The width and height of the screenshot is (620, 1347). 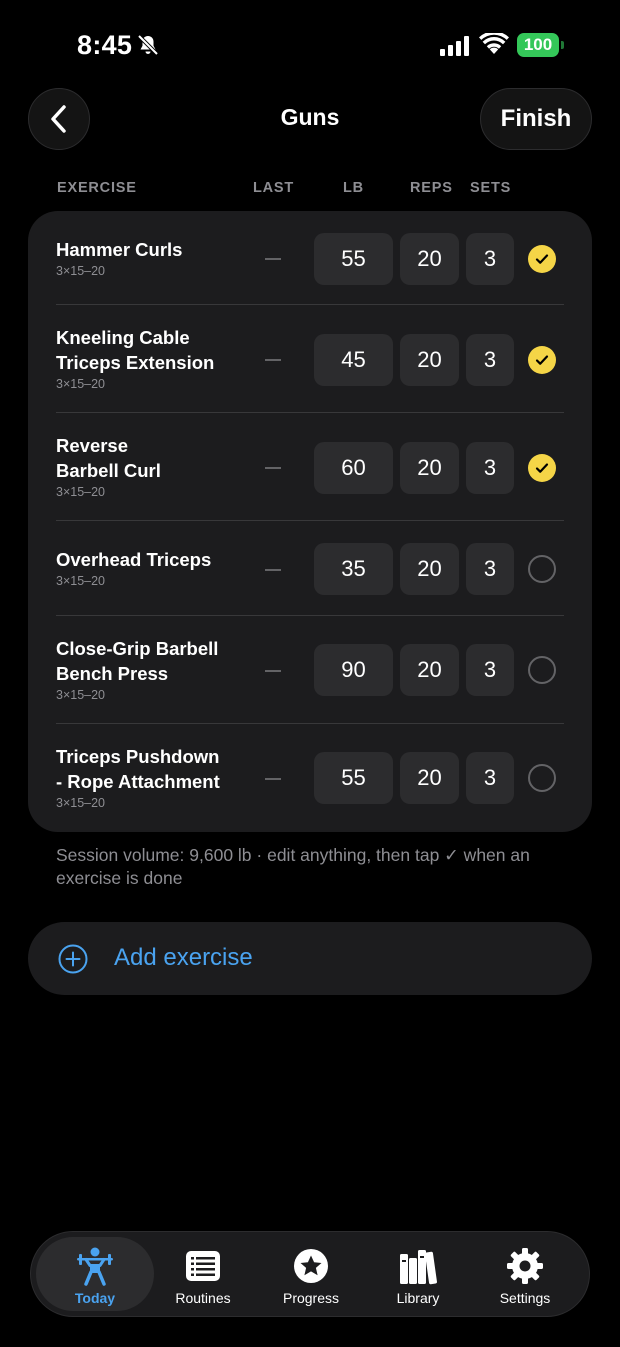 What do you see at coordinates (148, 45) in the screenshot?
I see `bell-slash-icon` at bounding box center [148, 45].